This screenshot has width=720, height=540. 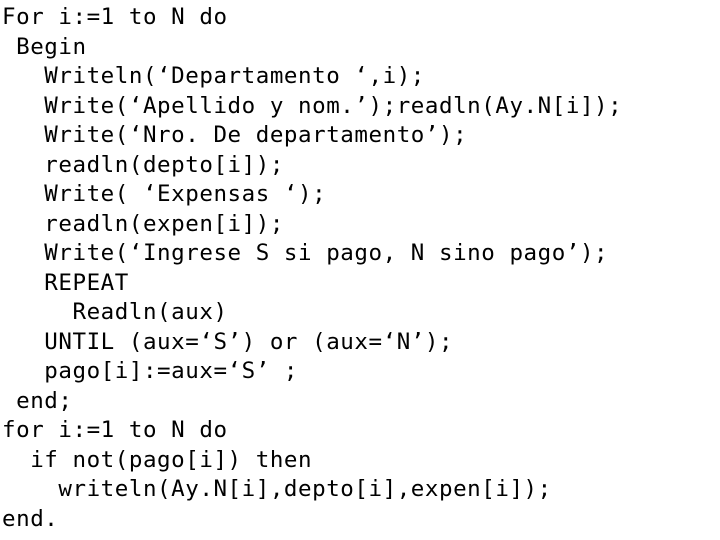 I want to click on code-line: for i:=1 to N do, so click(x=115, y=430).